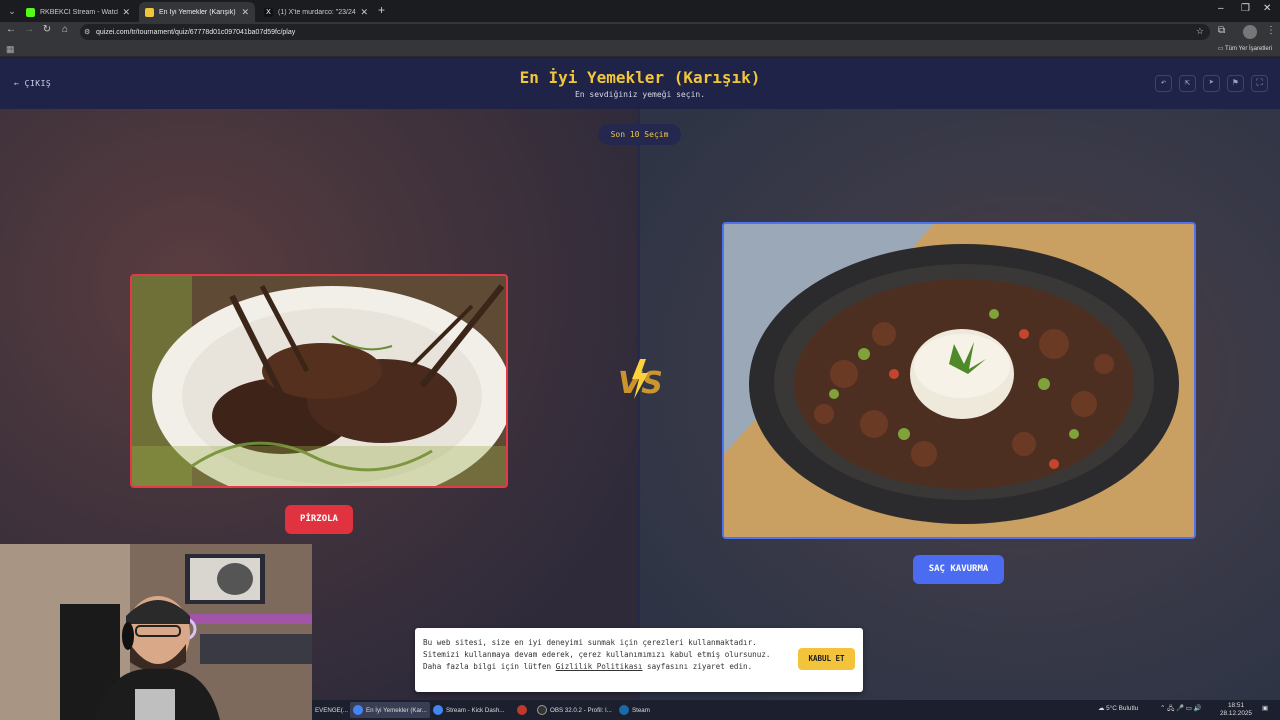 This screenshot has width=1280, height=720. What do you see at coordinates (640, 77) in the screenshot?
I see `page-title: En İyi Yemekler (Karışık)` at bounding box center [640, 77].